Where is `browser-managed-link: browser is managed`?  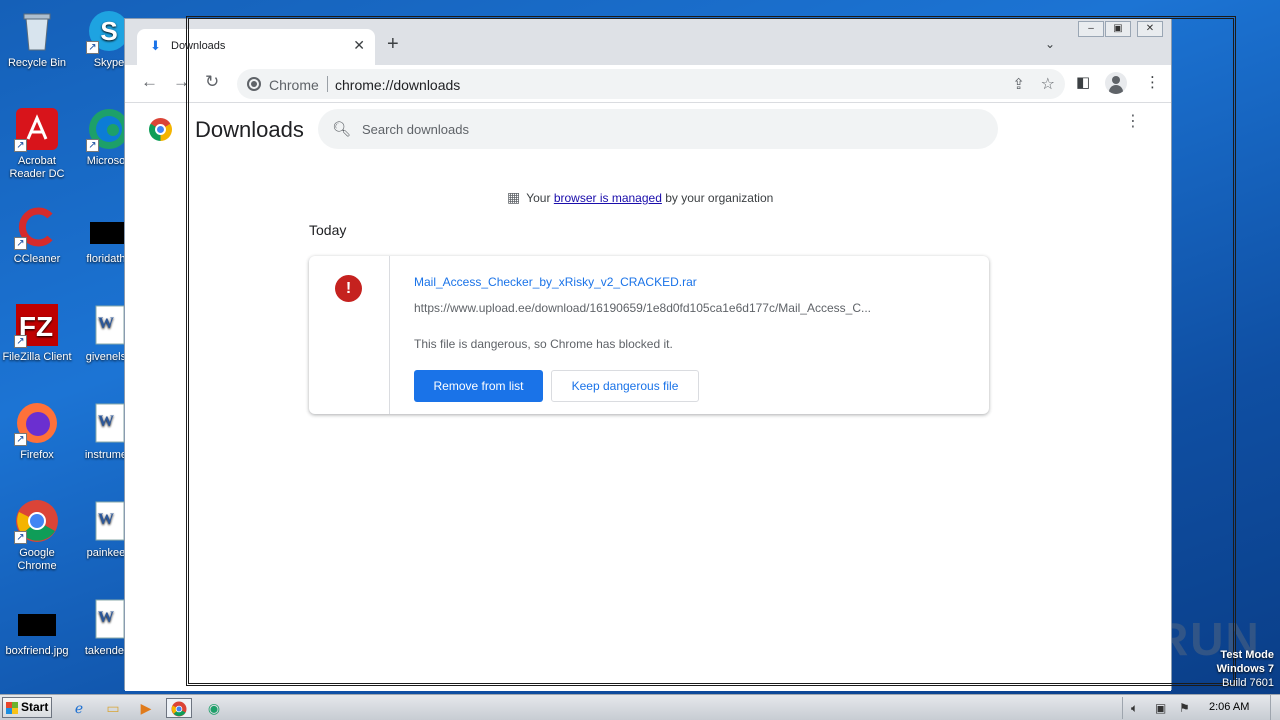 browser-managed-link: browser is managed is located at coordinates (608, 198).